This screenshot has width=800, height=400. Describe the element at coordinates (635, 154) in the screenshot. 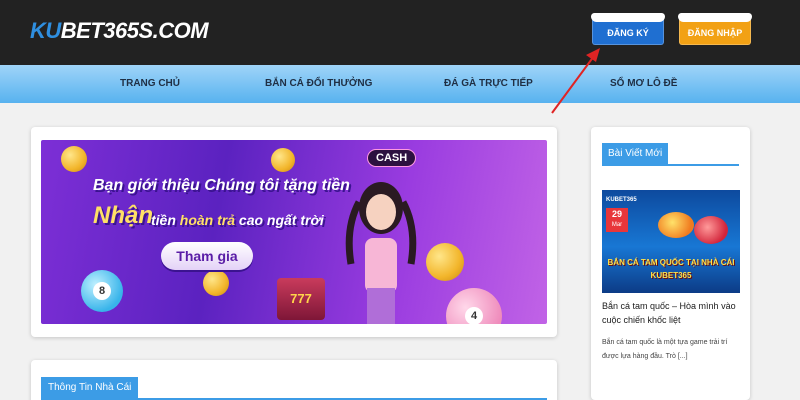

I see `sidebar-title: Bài Viết Mới` at that location.